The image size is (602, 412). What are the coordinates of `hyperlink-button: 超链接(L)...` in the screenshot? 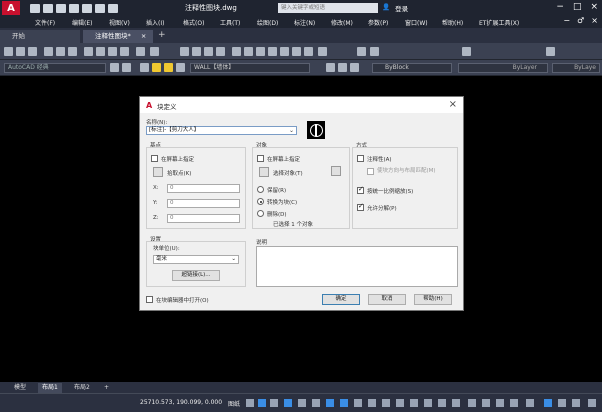 It's located at (196, 275).